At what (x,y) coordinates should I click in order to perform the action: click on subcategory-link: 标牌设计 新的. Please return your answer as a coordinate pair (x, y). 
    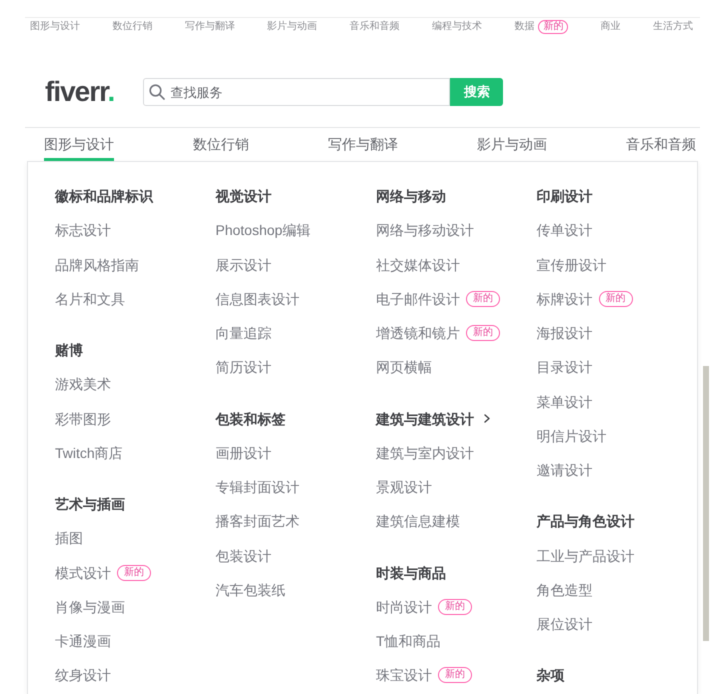
    Looking at the image, I should click on (584, 299).